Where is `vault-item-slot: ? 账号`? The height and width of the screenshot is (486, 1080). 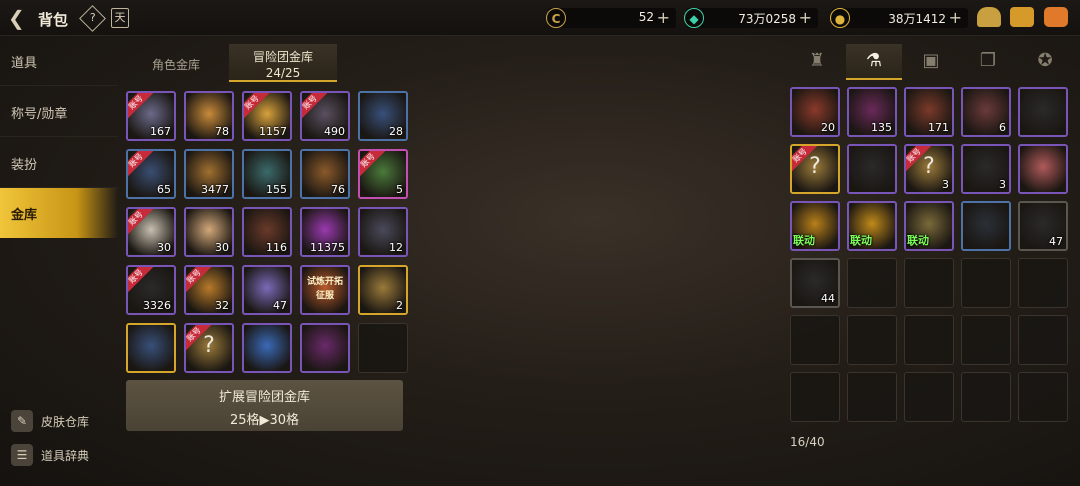 vault-item-slot: ? 账号 is located at coordinates (209, 348).